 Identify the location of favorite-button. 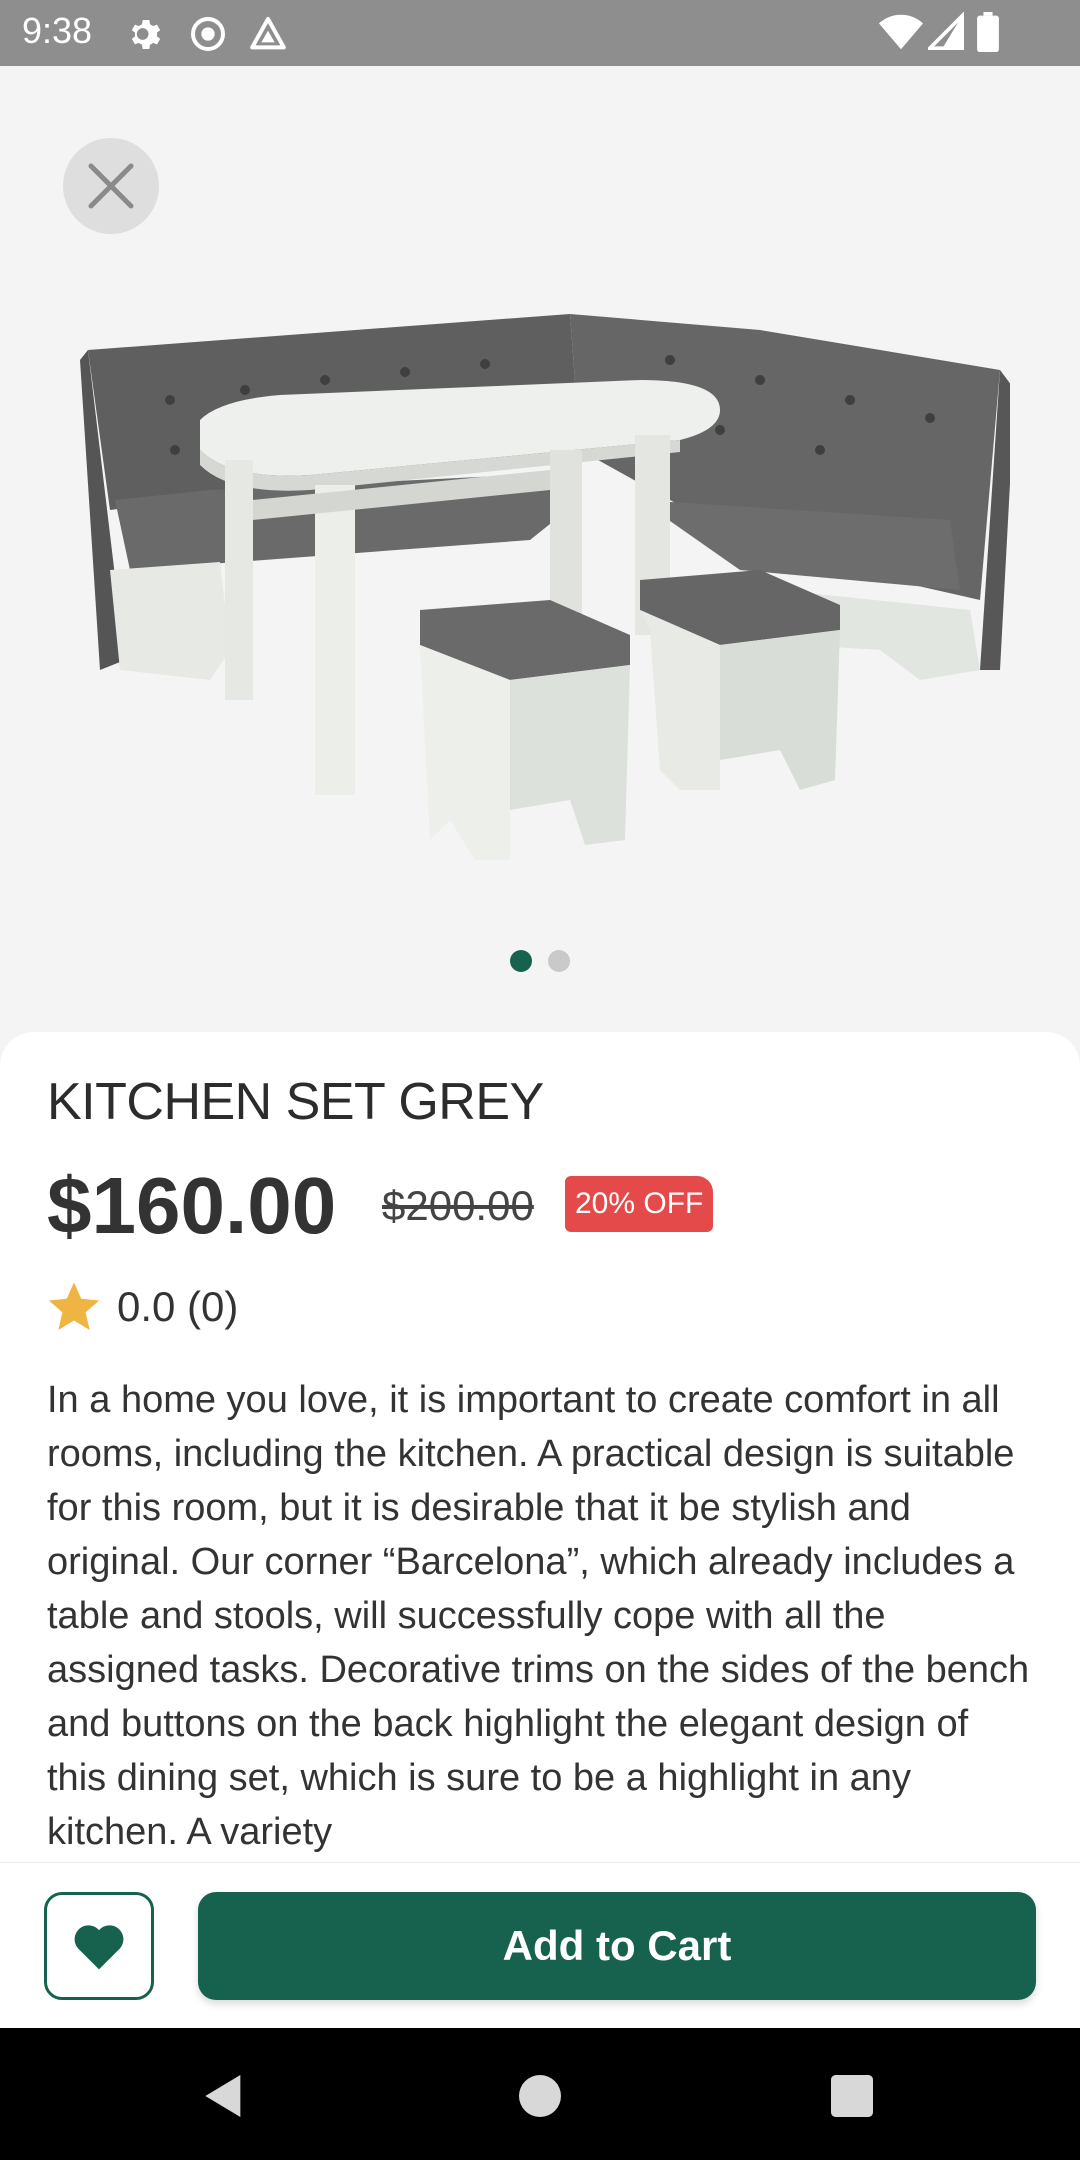
(99, 1946).